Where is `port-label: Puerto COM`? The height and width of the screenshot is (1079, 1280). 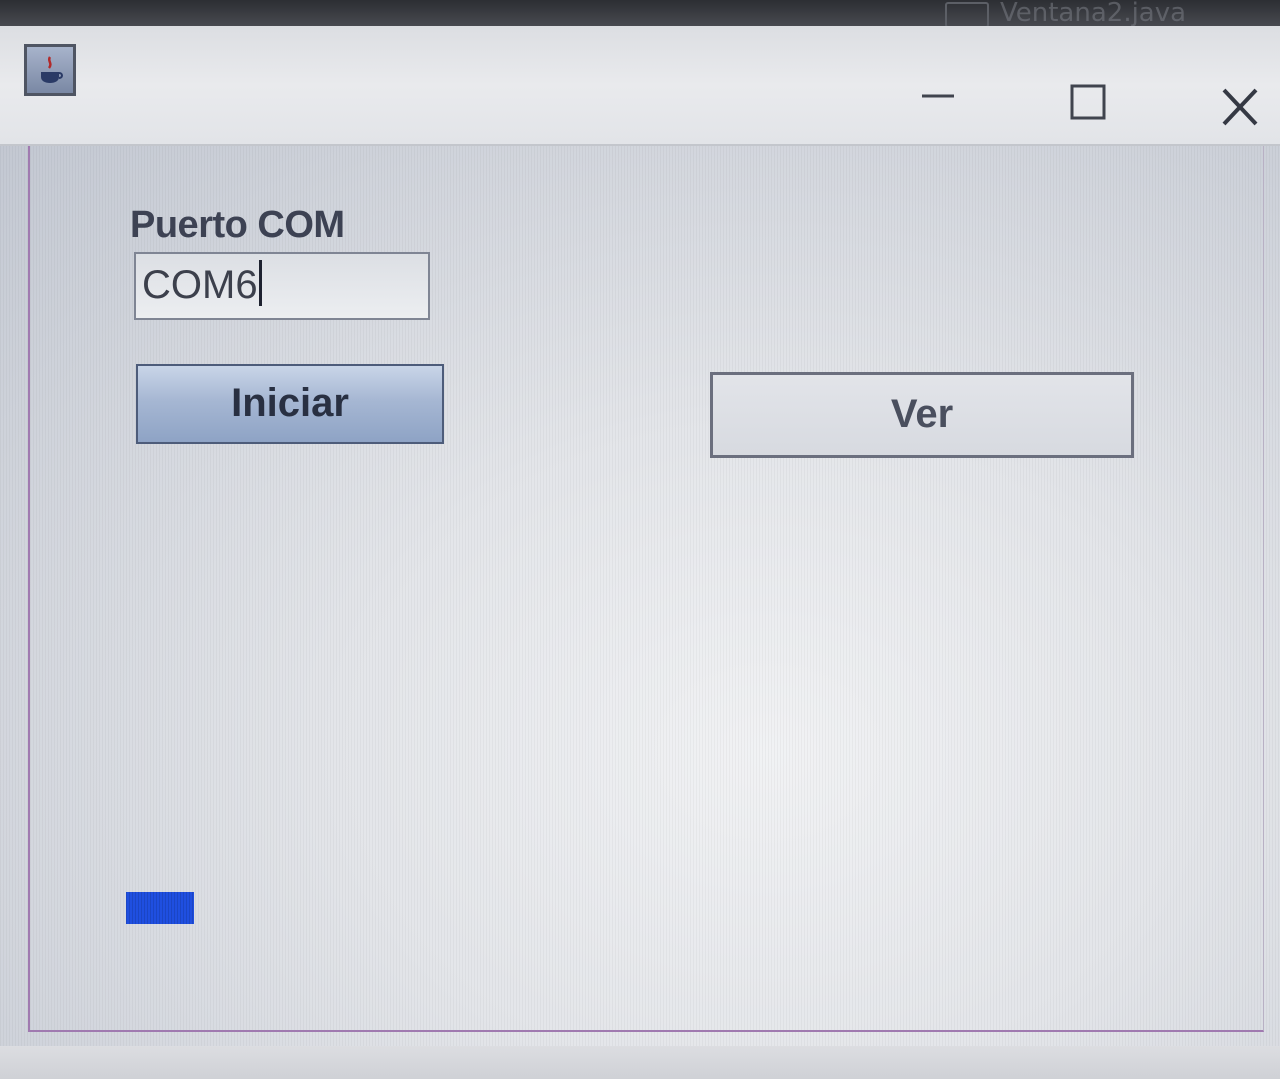
port-label: Puerto COM is located at coordinates (237, 225).